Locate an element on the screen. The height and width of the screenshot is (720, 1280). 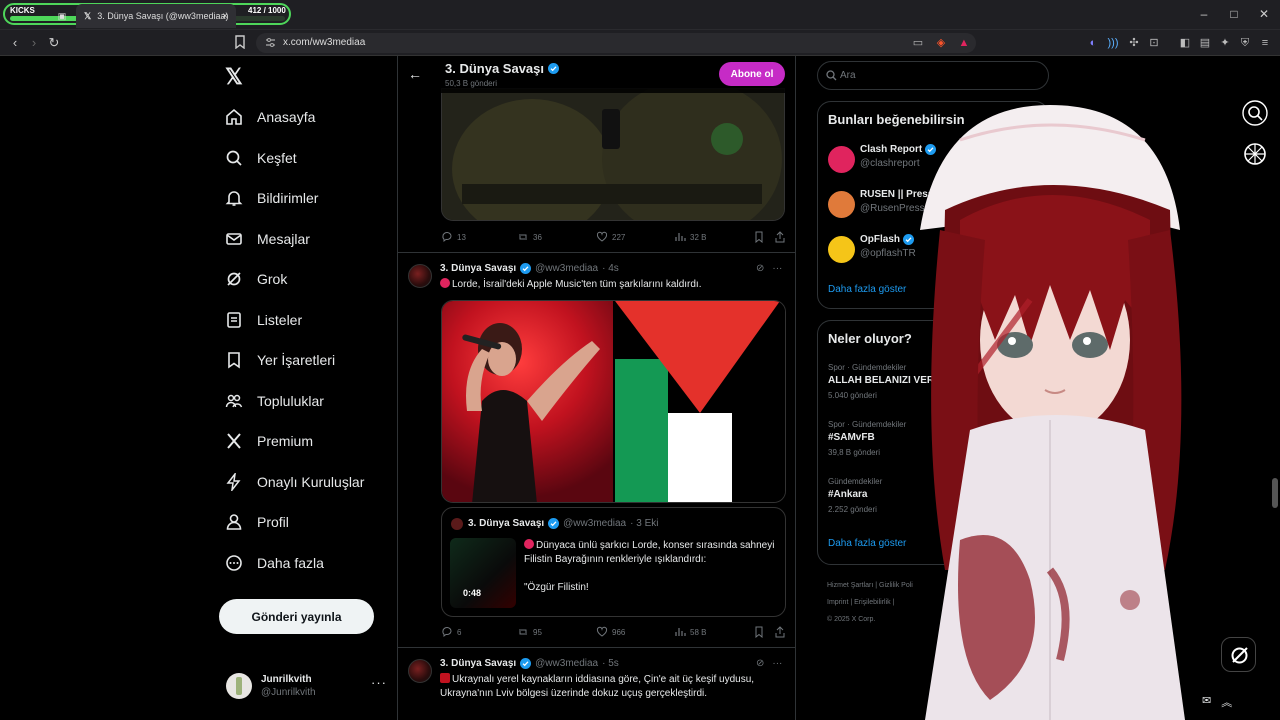
bookmark-page-icon is located at coordinates (242, 43).